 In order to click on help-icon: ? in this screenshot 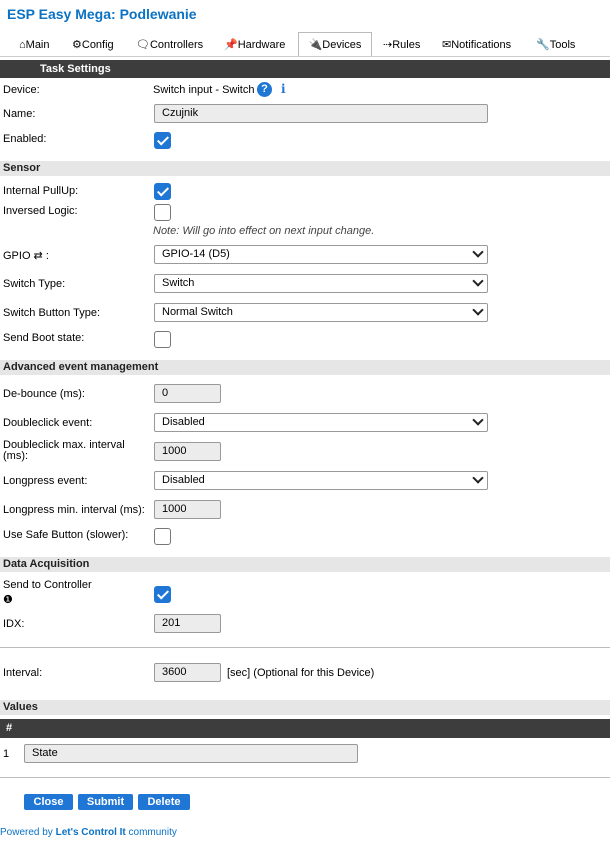, I will do `click(264, 89)`.